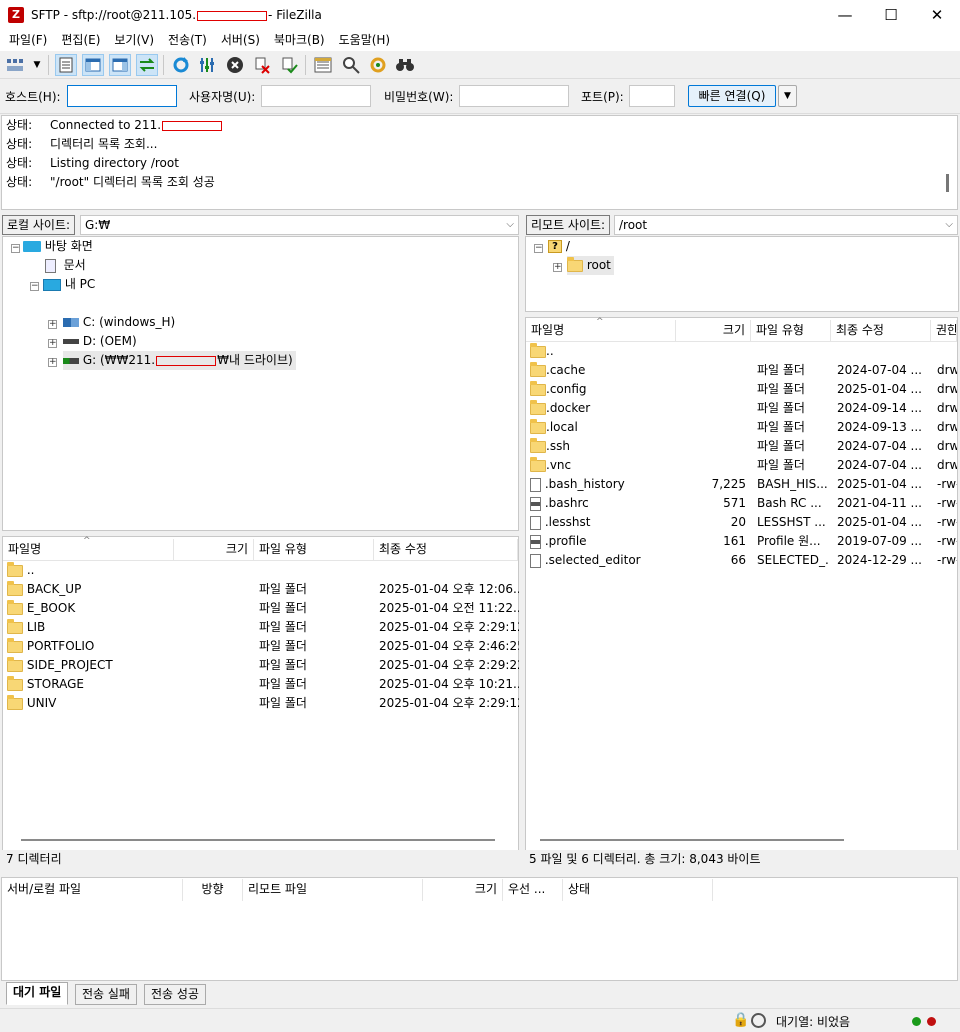  What do you see at coordinates (100, 341) in the screenshot?
I see `tree-item-drive-d: D: (OEM)` at bounding box center [100, 341].